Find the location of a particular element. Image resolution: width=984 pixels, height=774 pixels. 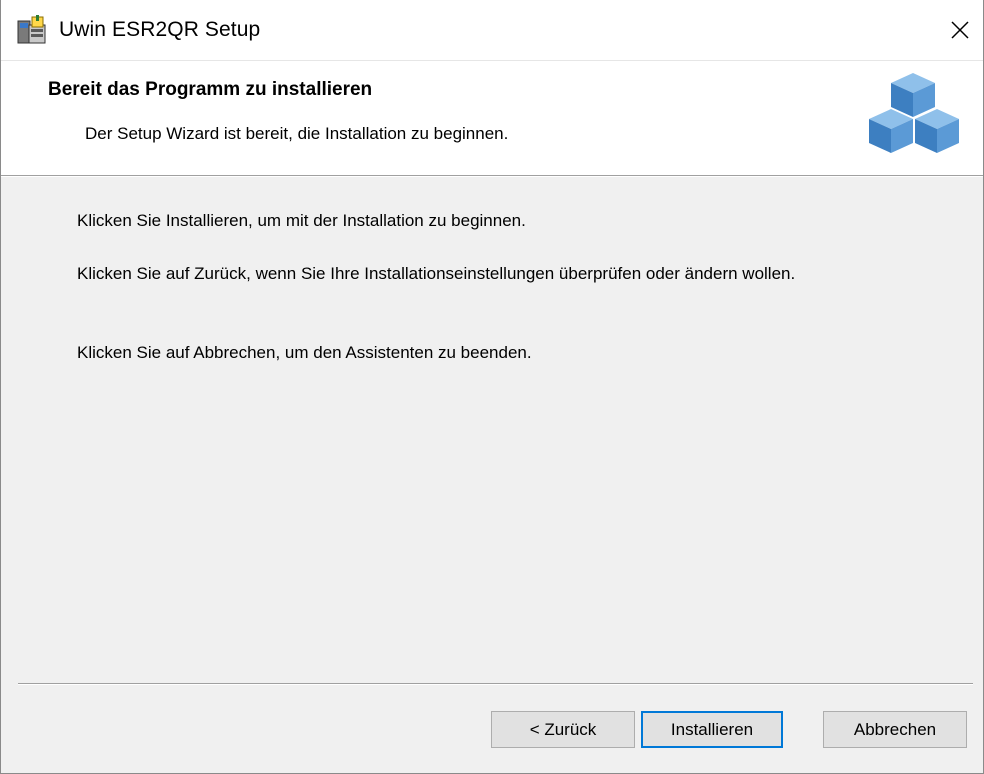

title-bar: Uwin ESR2QR Setup is located at coordinates (492, 30).